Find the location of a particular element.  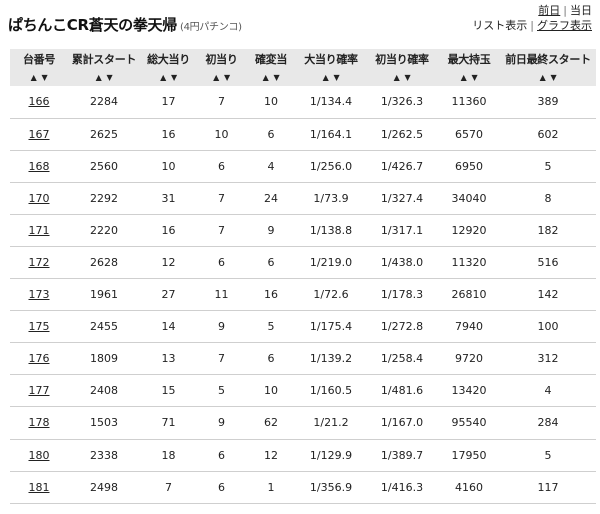

table-row: 175 2455 14 9 5 1/175.4 1/272.8 7940 100 is located at coordinates (303, 327).